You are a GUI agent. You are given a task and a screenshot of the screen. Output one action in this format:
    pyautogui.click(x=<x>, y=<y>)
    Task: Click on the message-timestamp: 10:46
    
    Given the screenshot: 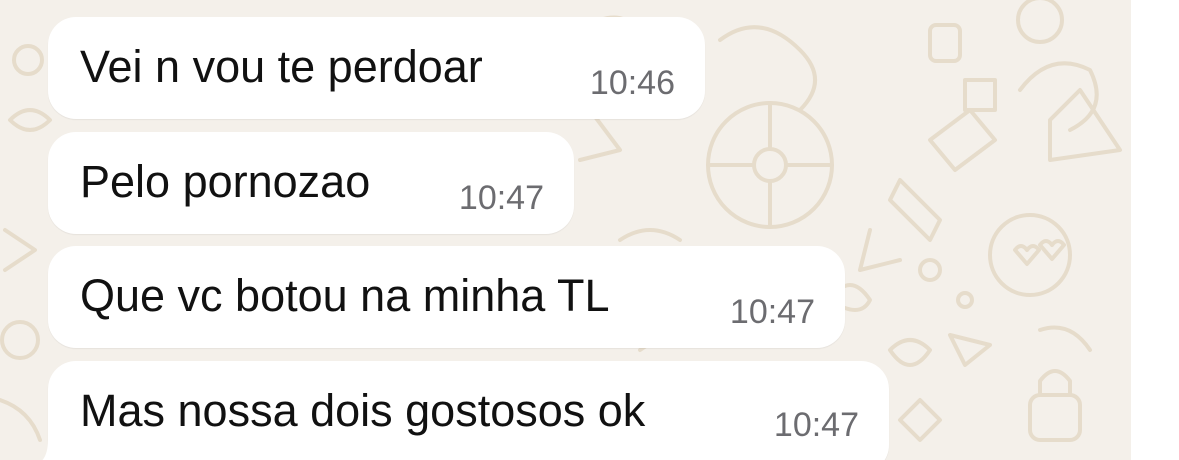 What is the action you would take?
    pyautogui.click(x=632, y=83)
    